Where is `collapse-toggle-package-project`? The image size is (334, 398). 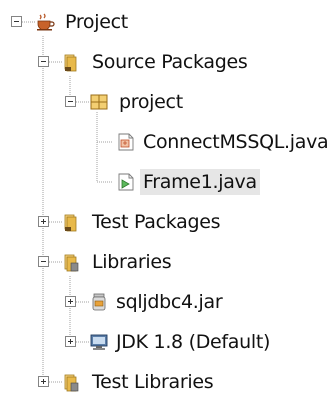 collapse-toggle-package-project is located at coordinates (70, 101).